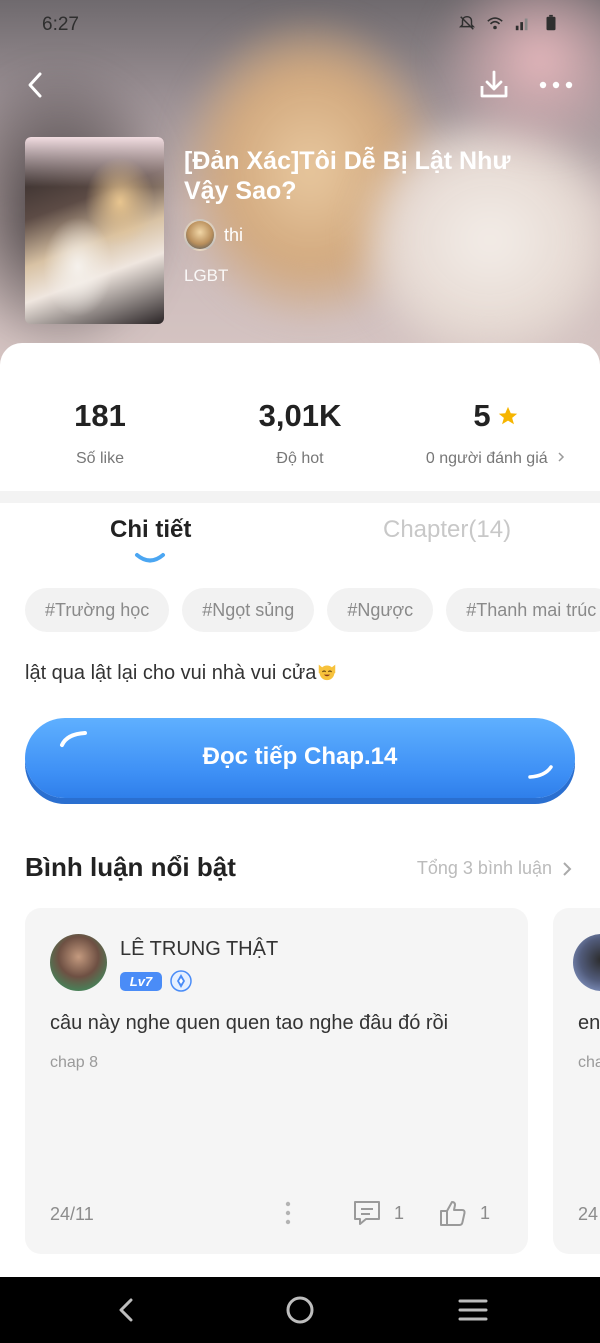  What do you see at coordinates (200, 235) in the screenshot?
I see `author-avatar` at bounding box center [200, 235].